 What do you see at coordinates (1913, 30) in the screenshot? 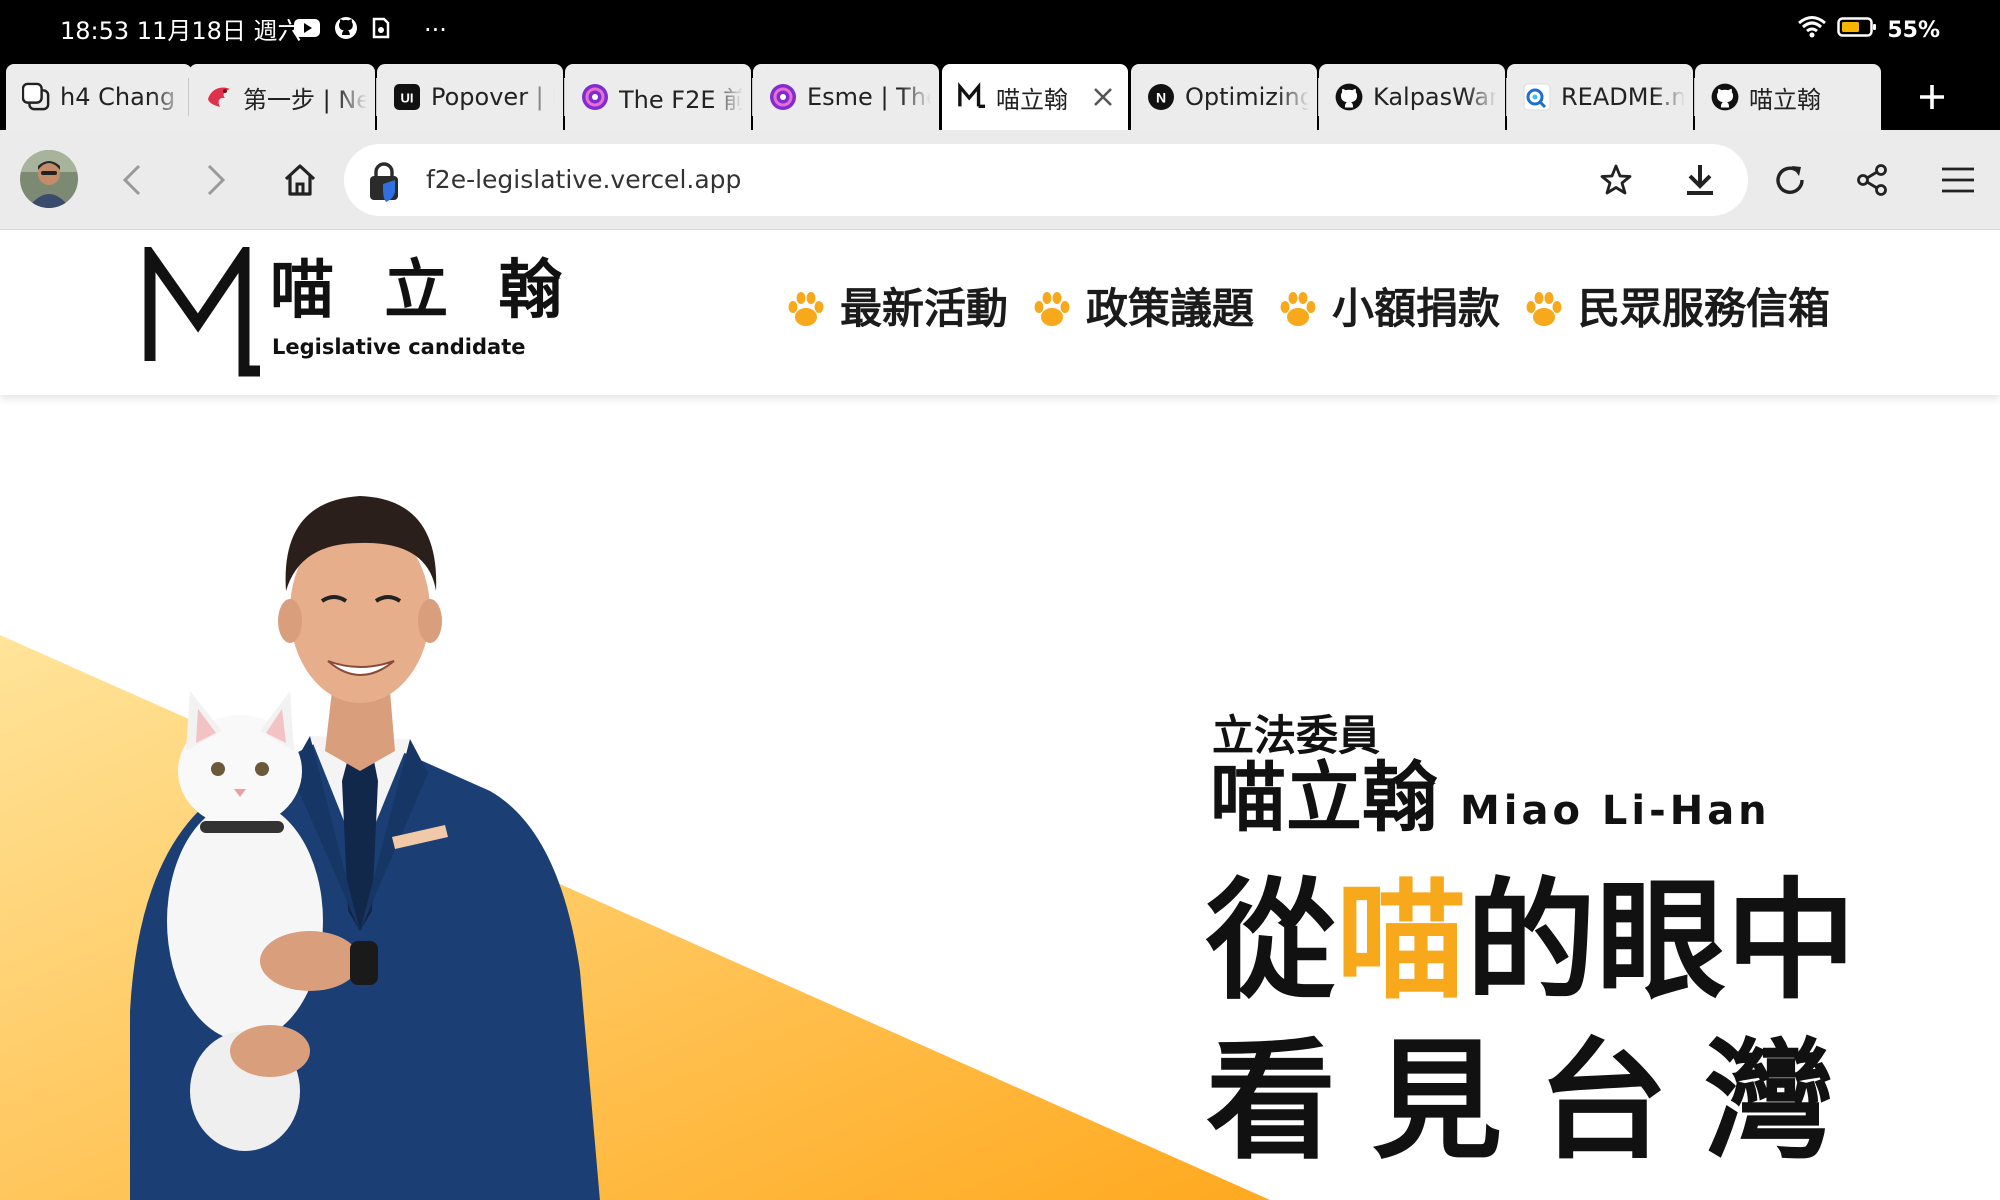
I see `battery-percent: 55%` at bounding box center [1913, 30].